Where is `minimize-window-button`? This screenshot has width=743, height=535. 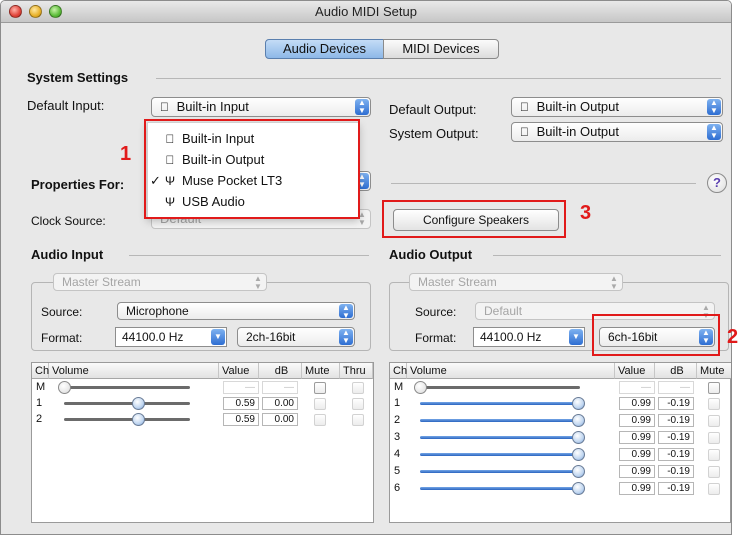
minimize-window-button is located at coordinates (35, 11).